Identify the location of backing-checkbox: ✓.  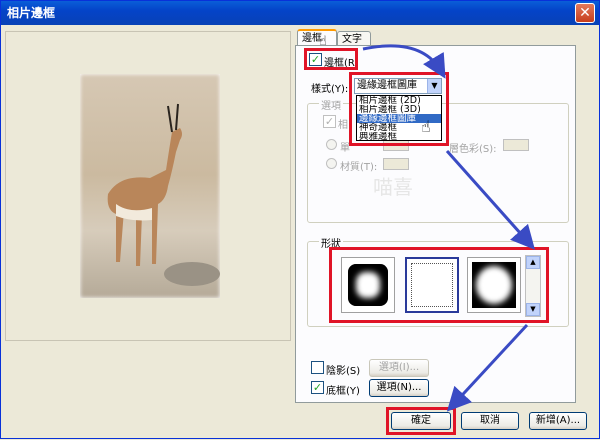
(317, 387).